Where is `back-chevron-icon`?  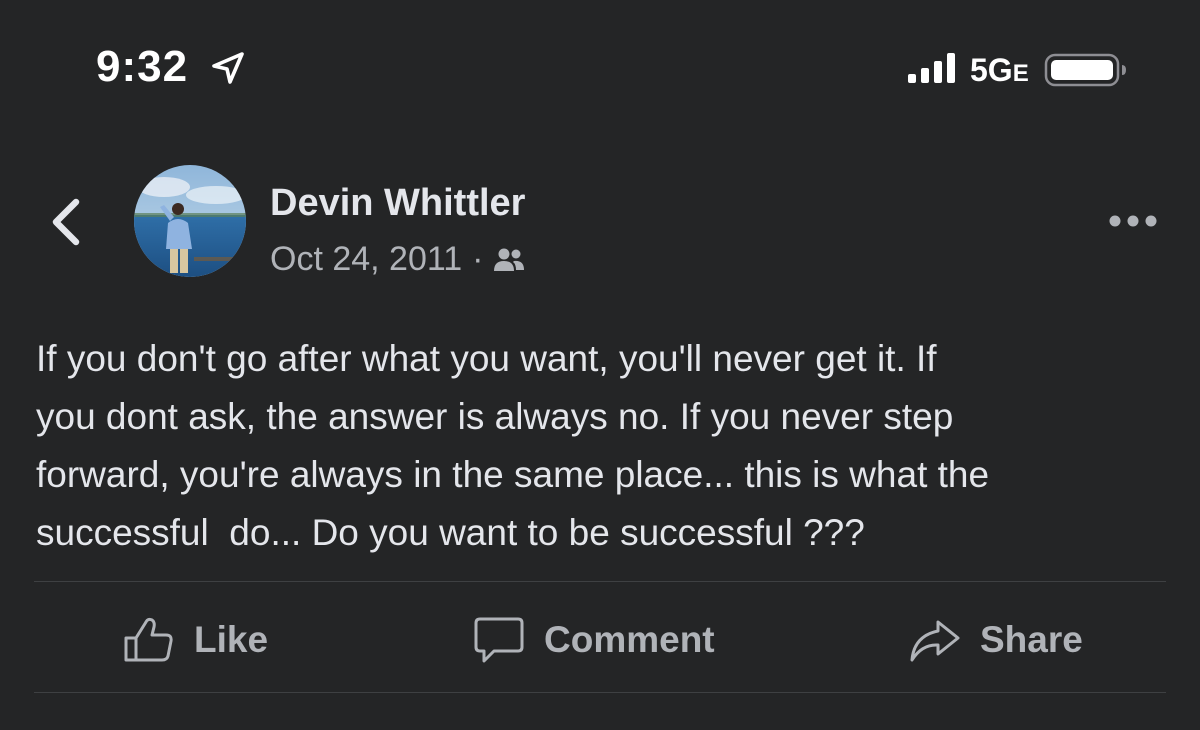
back-chevron-icon is located at coordinates (67, 222).